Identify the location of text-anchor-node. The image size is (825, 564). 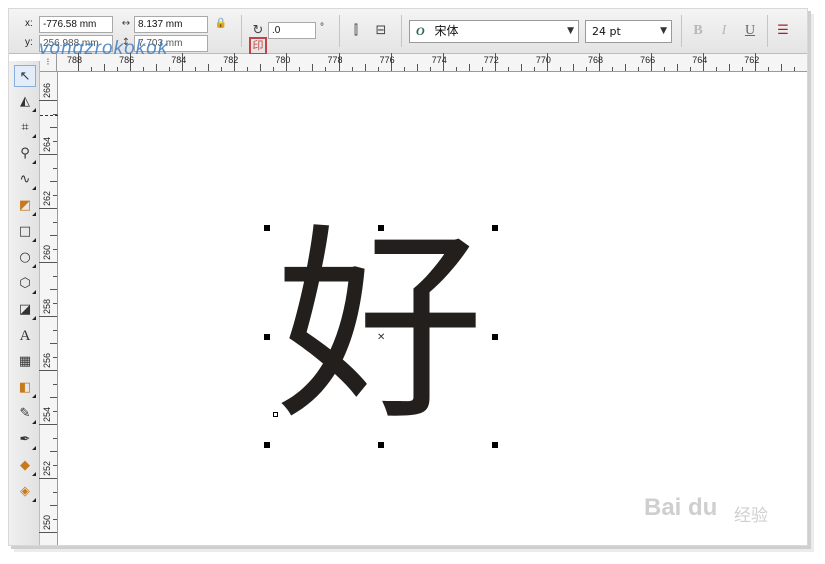
(275, 414).